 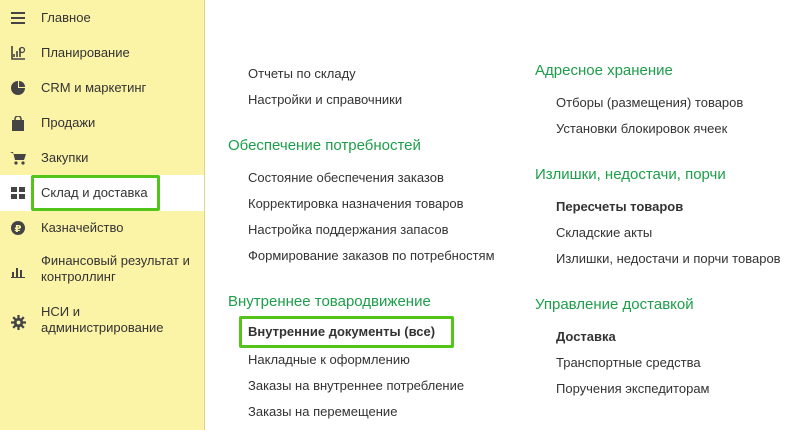 What do you see at coordinates (346, 177) in the screenshot?
I see `link-order-status: Состояние обеспечения заказов` at bounding box center [346, 177].